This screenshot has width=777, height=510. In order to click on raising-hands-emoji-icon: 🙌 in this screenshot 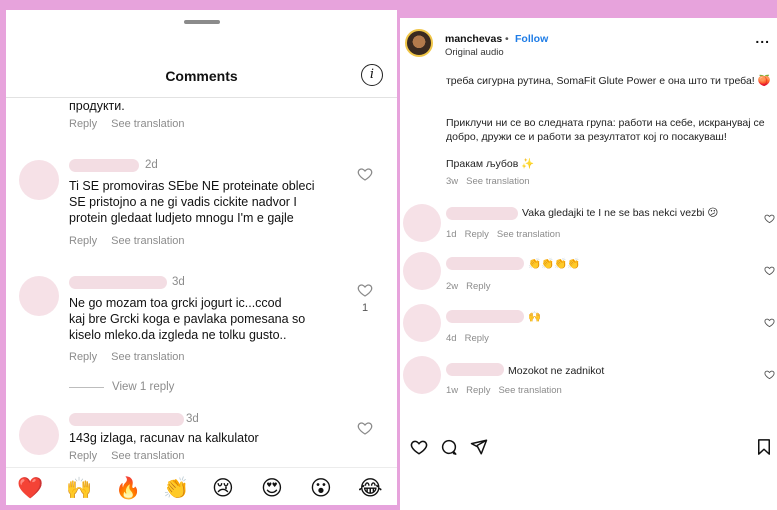, I will do `click(79, 489)`.